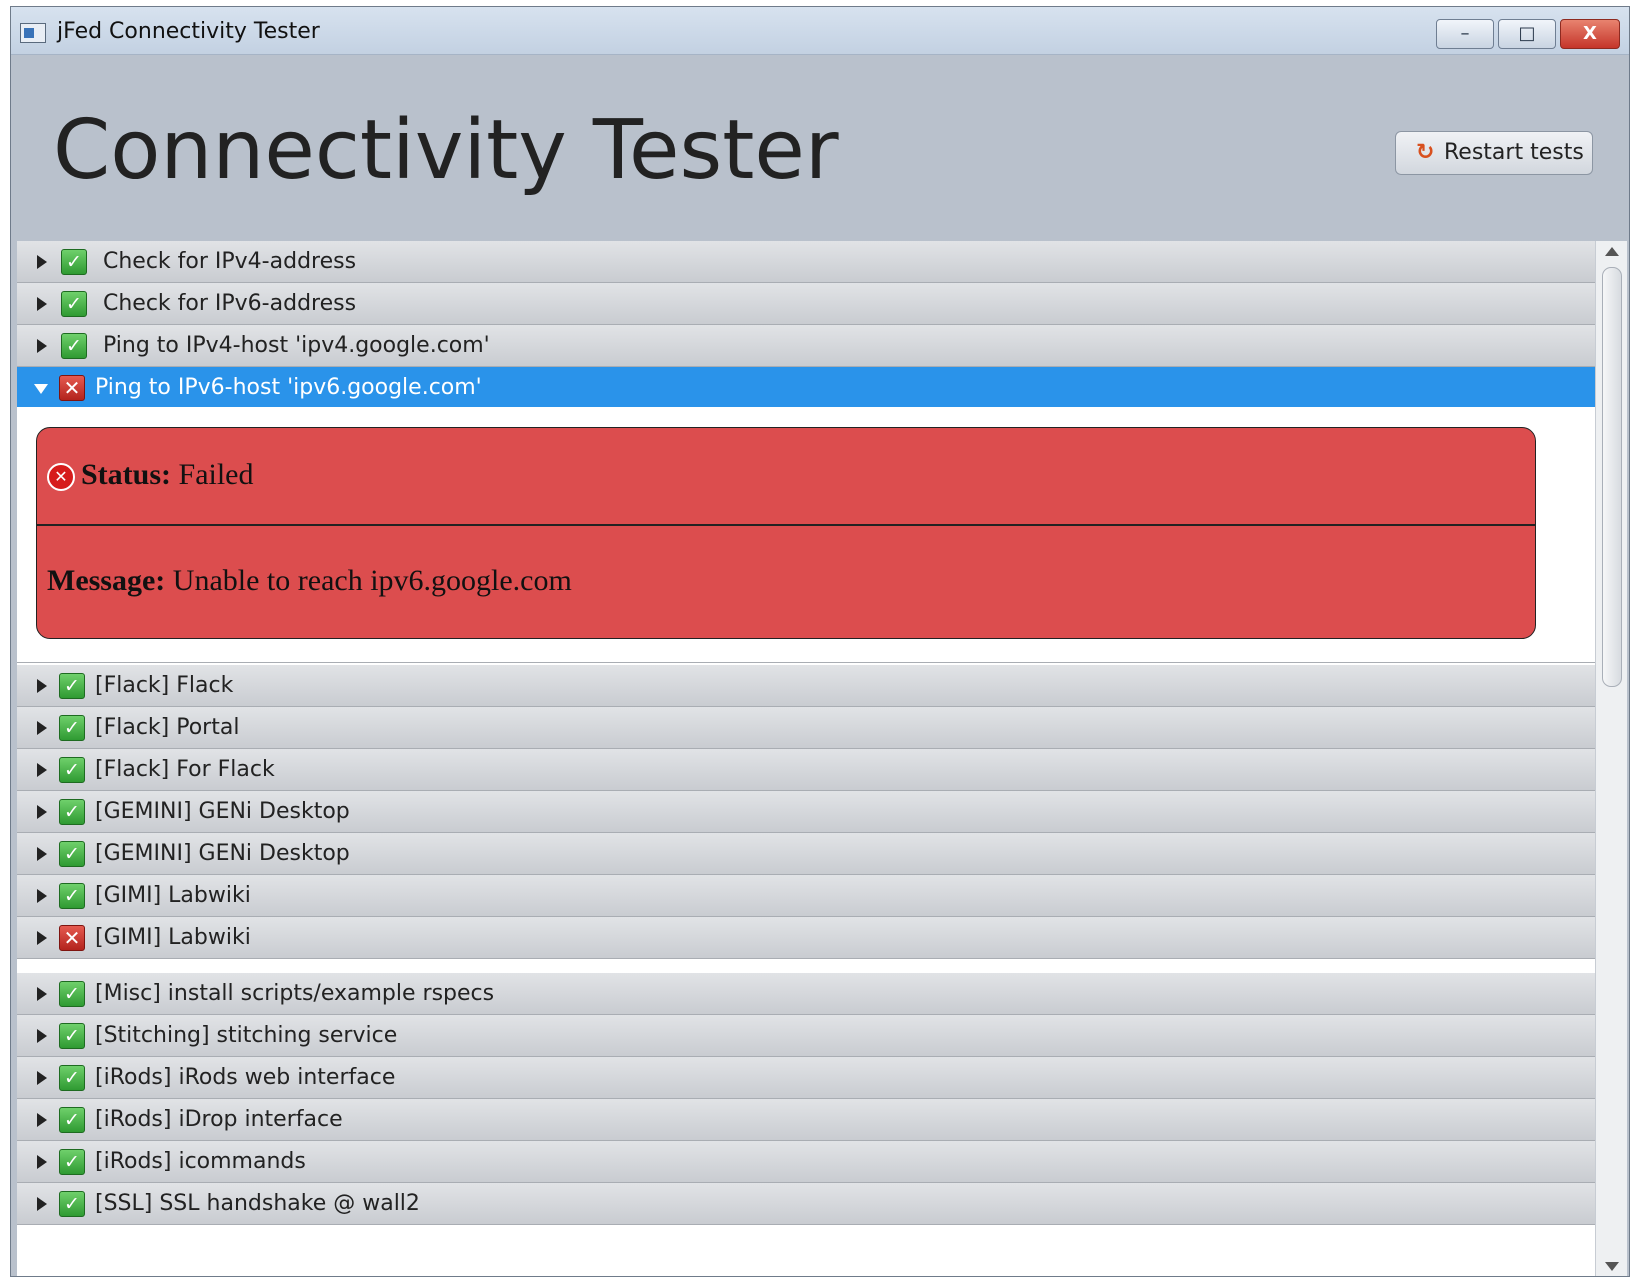  What do you see at coordinates (372, 580) in the screenshot?
I see `message-value: Unable to reach ipv6.google.com` at bounding box center [372, 580].